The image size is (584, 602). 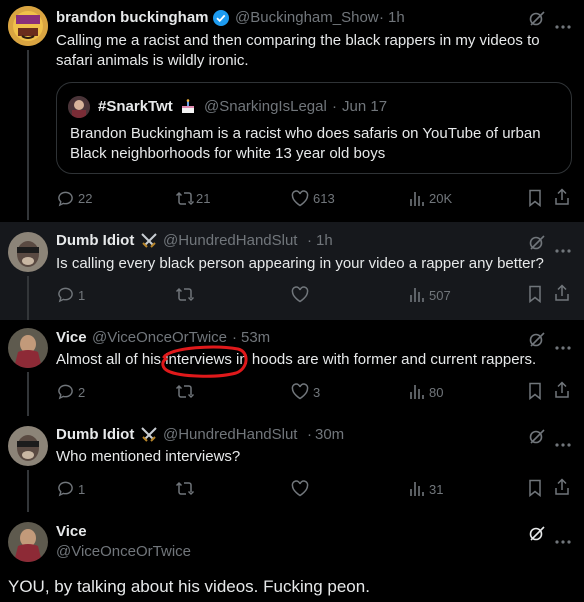 What do you see at coordinates (188, 108) in the screenshot?
I see `cake-emoji-icon` at bounding box center [188, 108].